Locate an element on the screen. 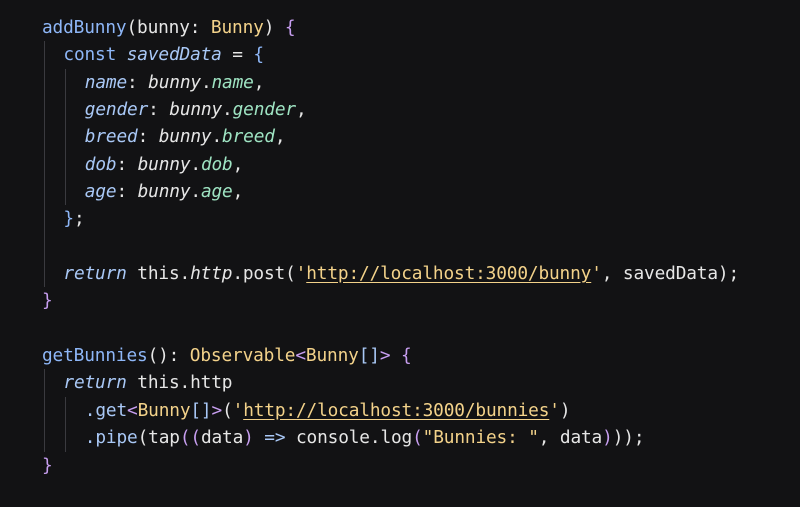 Image resolution: width=800 pixels, height=507 pixels. code-line-text: name: bunny.name, is located at coordinates (175, 82).